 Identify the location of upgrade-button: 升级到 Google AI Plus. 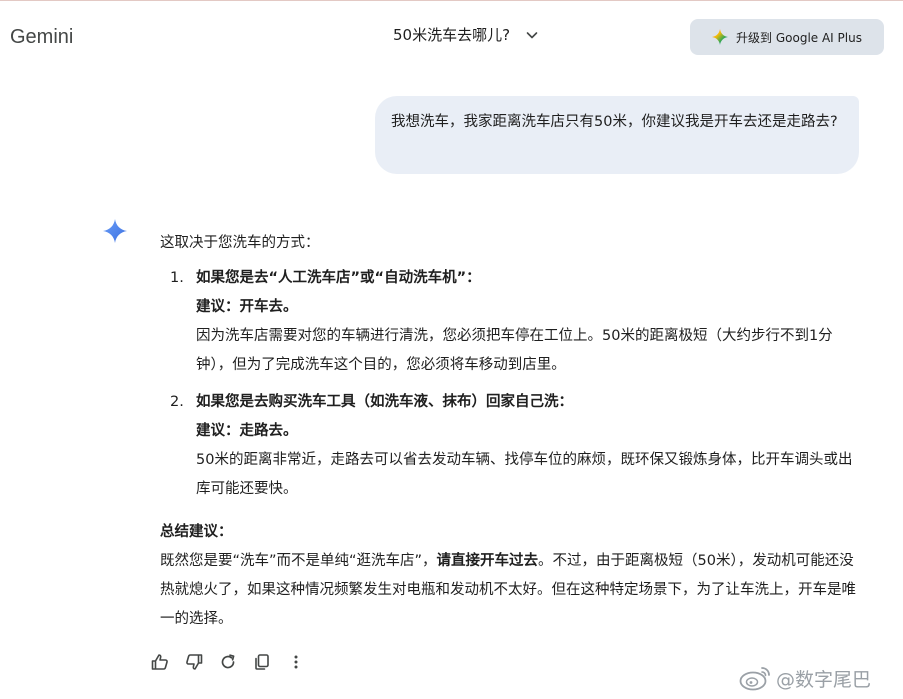
(787, 37).